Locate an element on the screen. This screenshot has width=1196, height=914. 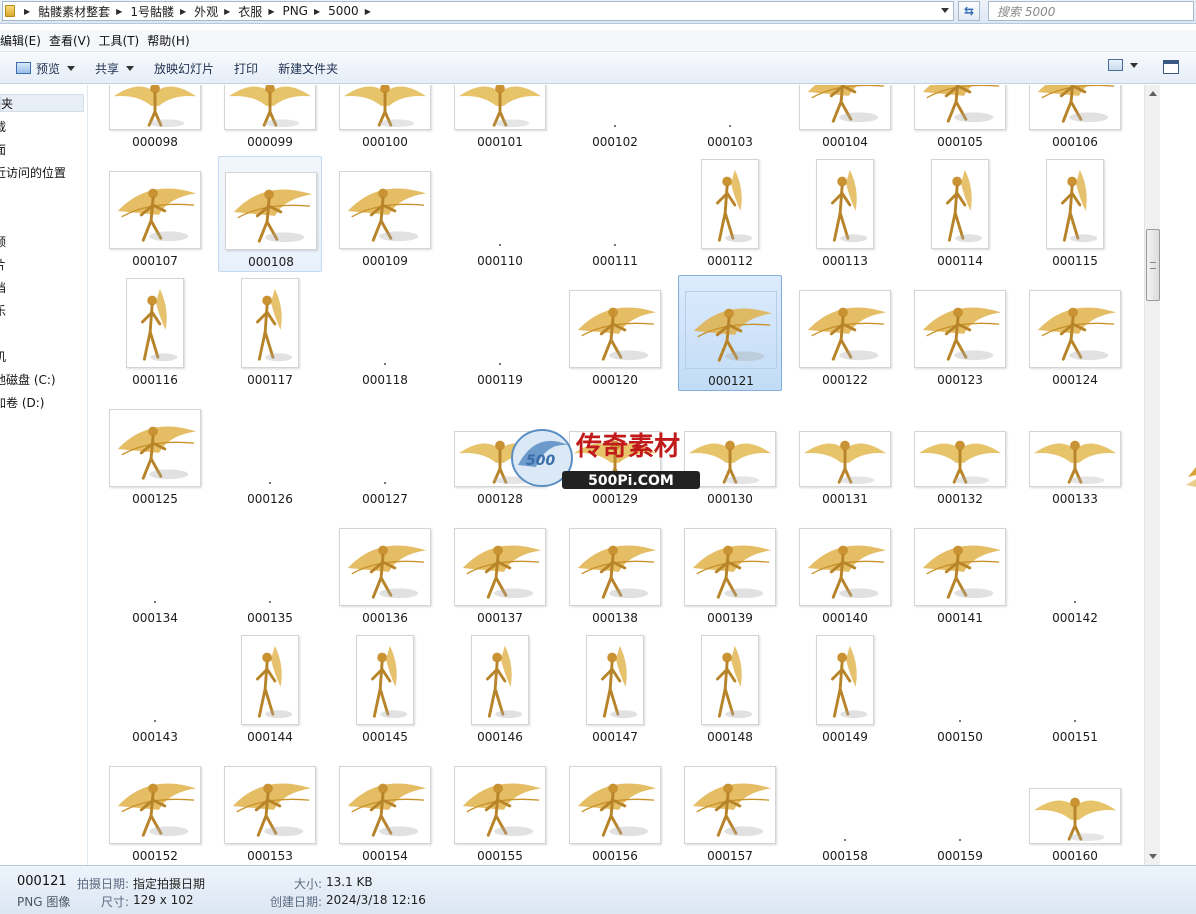
file-item: 000133 is located at coordinates (1075, 452).